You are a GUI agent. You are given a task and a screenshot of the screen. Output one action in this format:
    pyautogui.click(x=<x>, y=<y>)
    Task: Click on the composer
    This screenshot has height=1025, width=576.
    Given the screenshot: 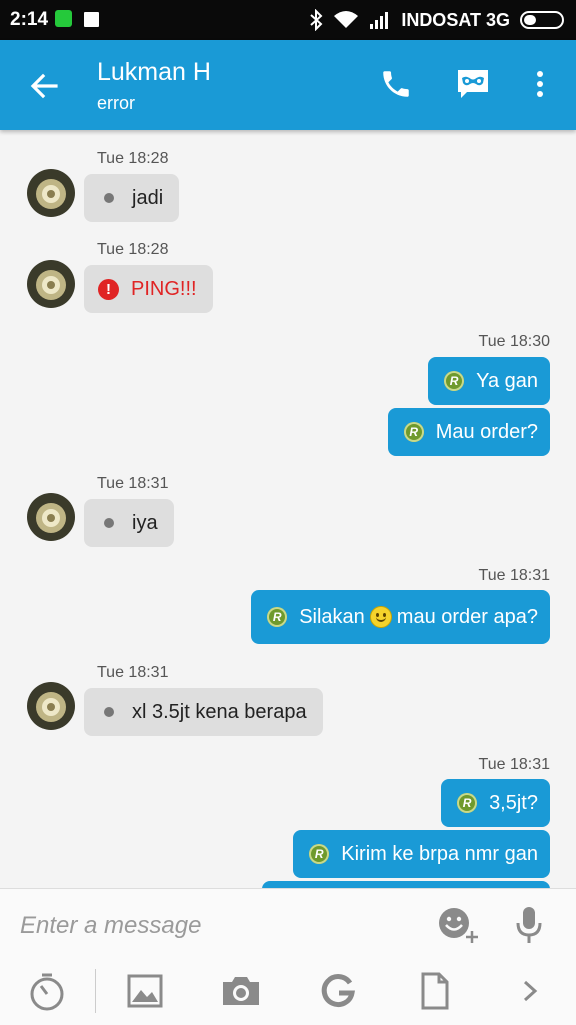 What is the action you would take?
    pyautogui.click(x=288, y=956)
    